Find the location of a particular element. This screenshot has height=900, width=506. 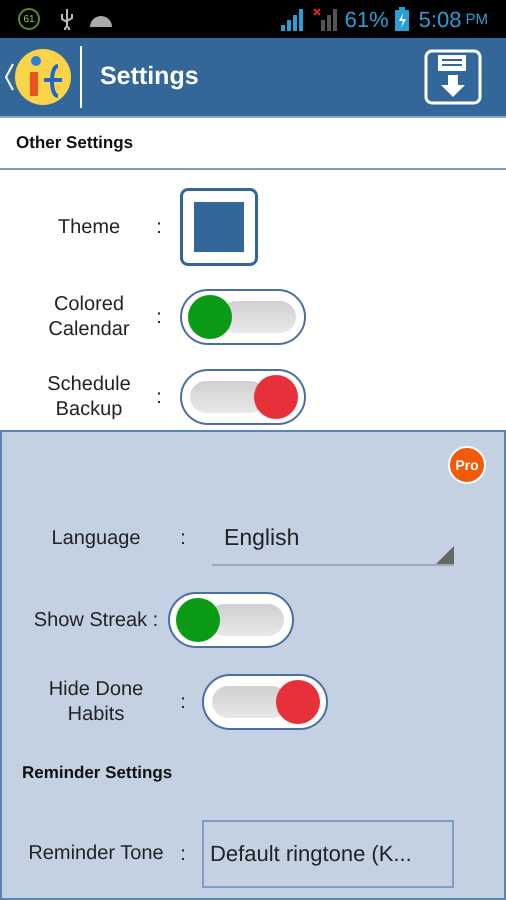

pro-badge: Pro is located at coordinates (467, 465).